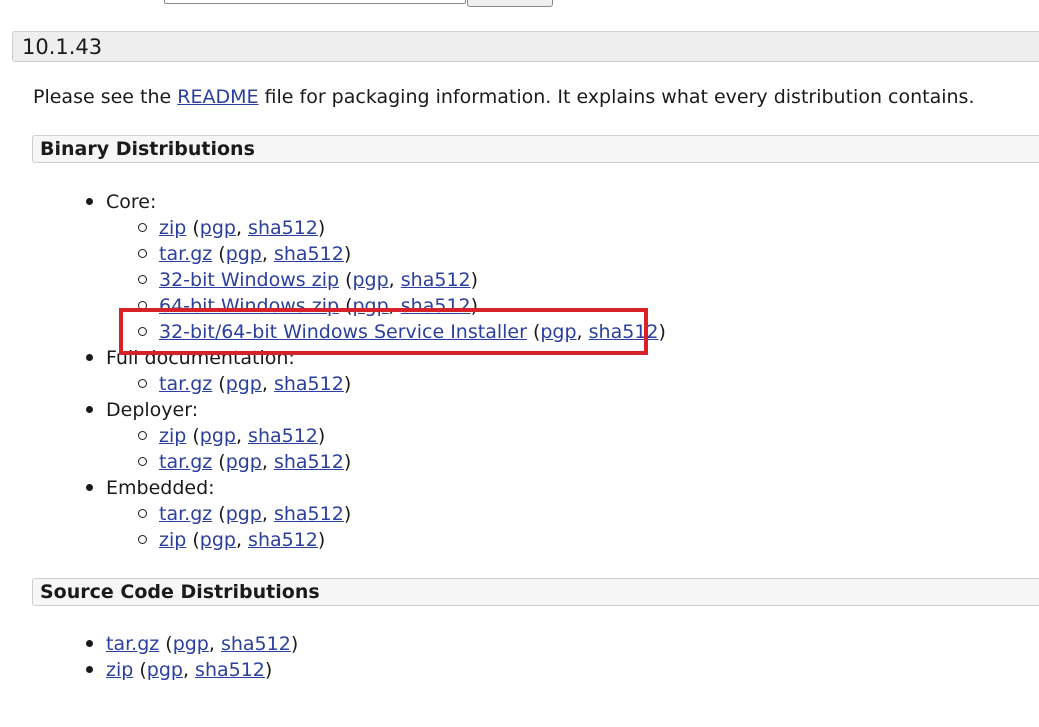 The image size is (1039, 727). I want to click on binary-distributions-title: Binary Distributions, so click(147, 149).